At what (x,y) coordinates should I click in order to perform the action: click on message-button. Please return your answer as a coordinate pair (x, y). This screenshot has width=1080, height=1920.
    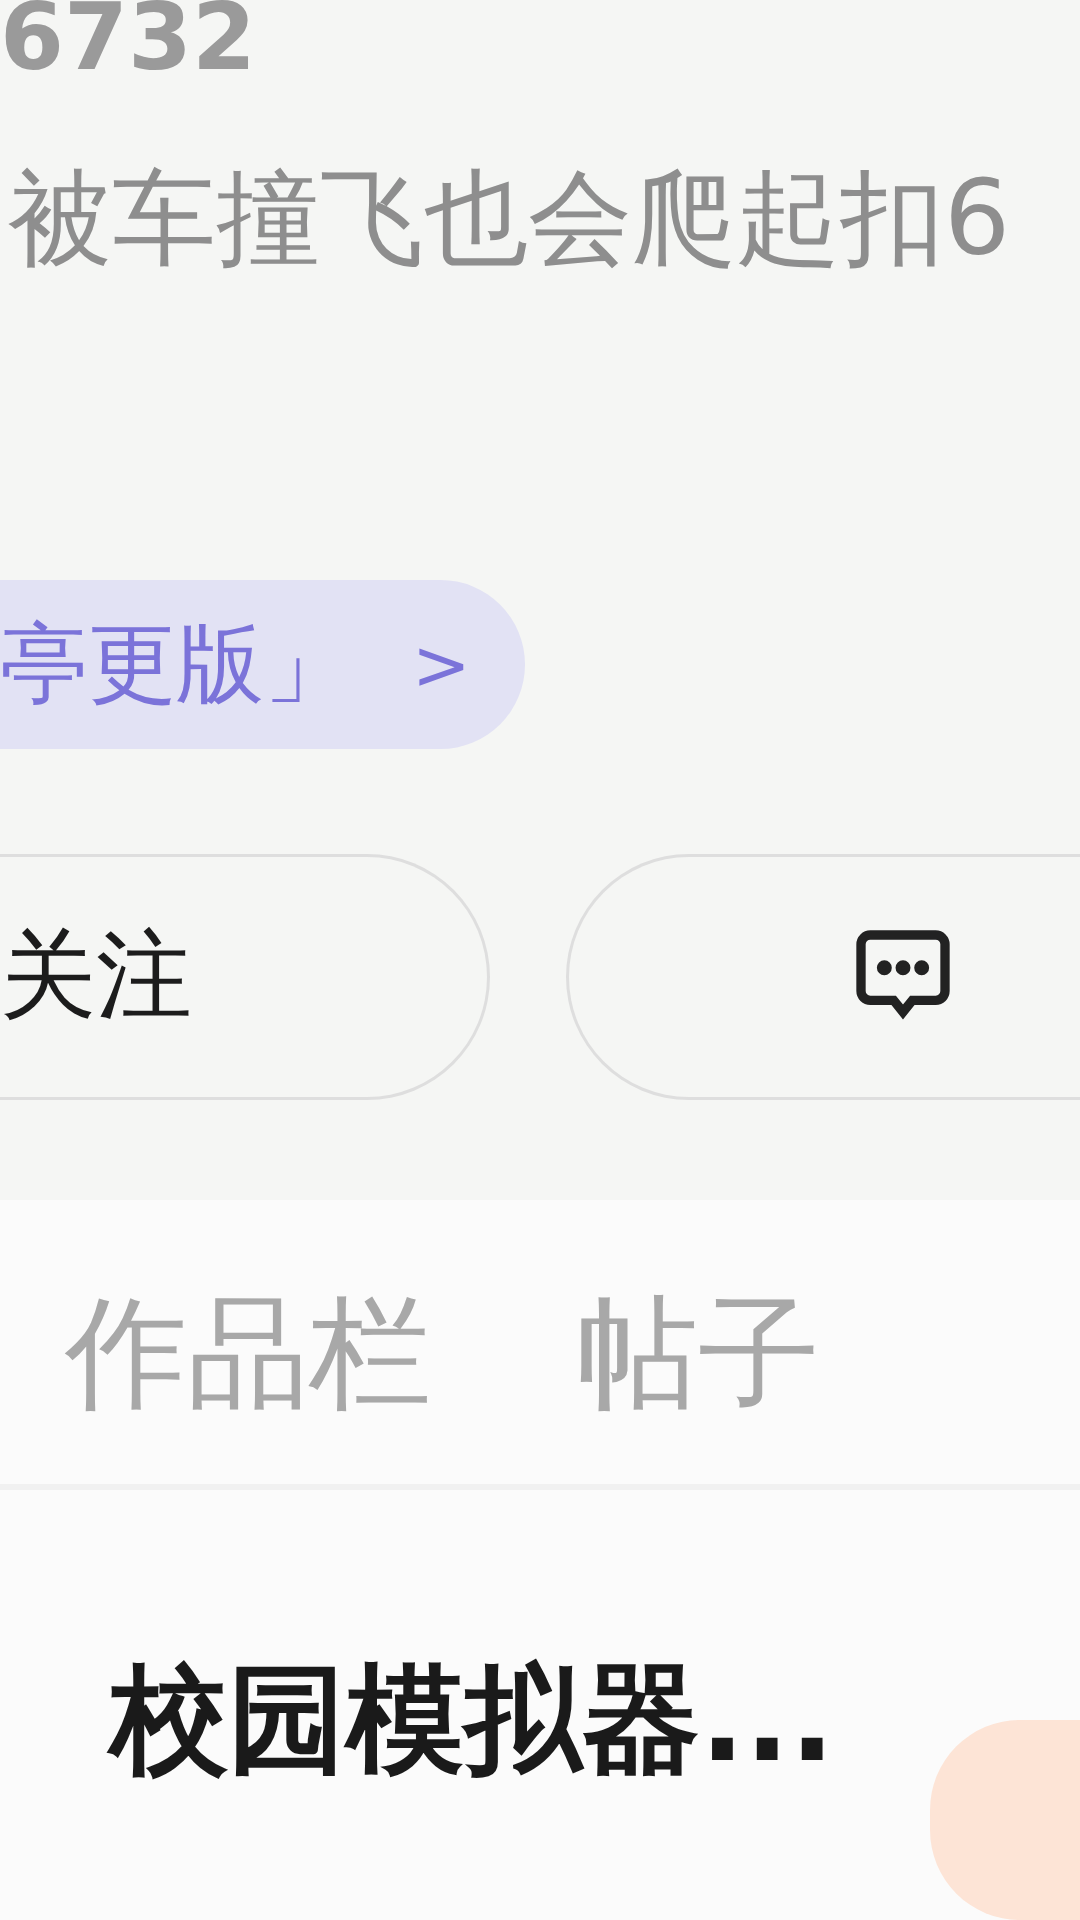
    Looking at the image, I should click on (822, 977).